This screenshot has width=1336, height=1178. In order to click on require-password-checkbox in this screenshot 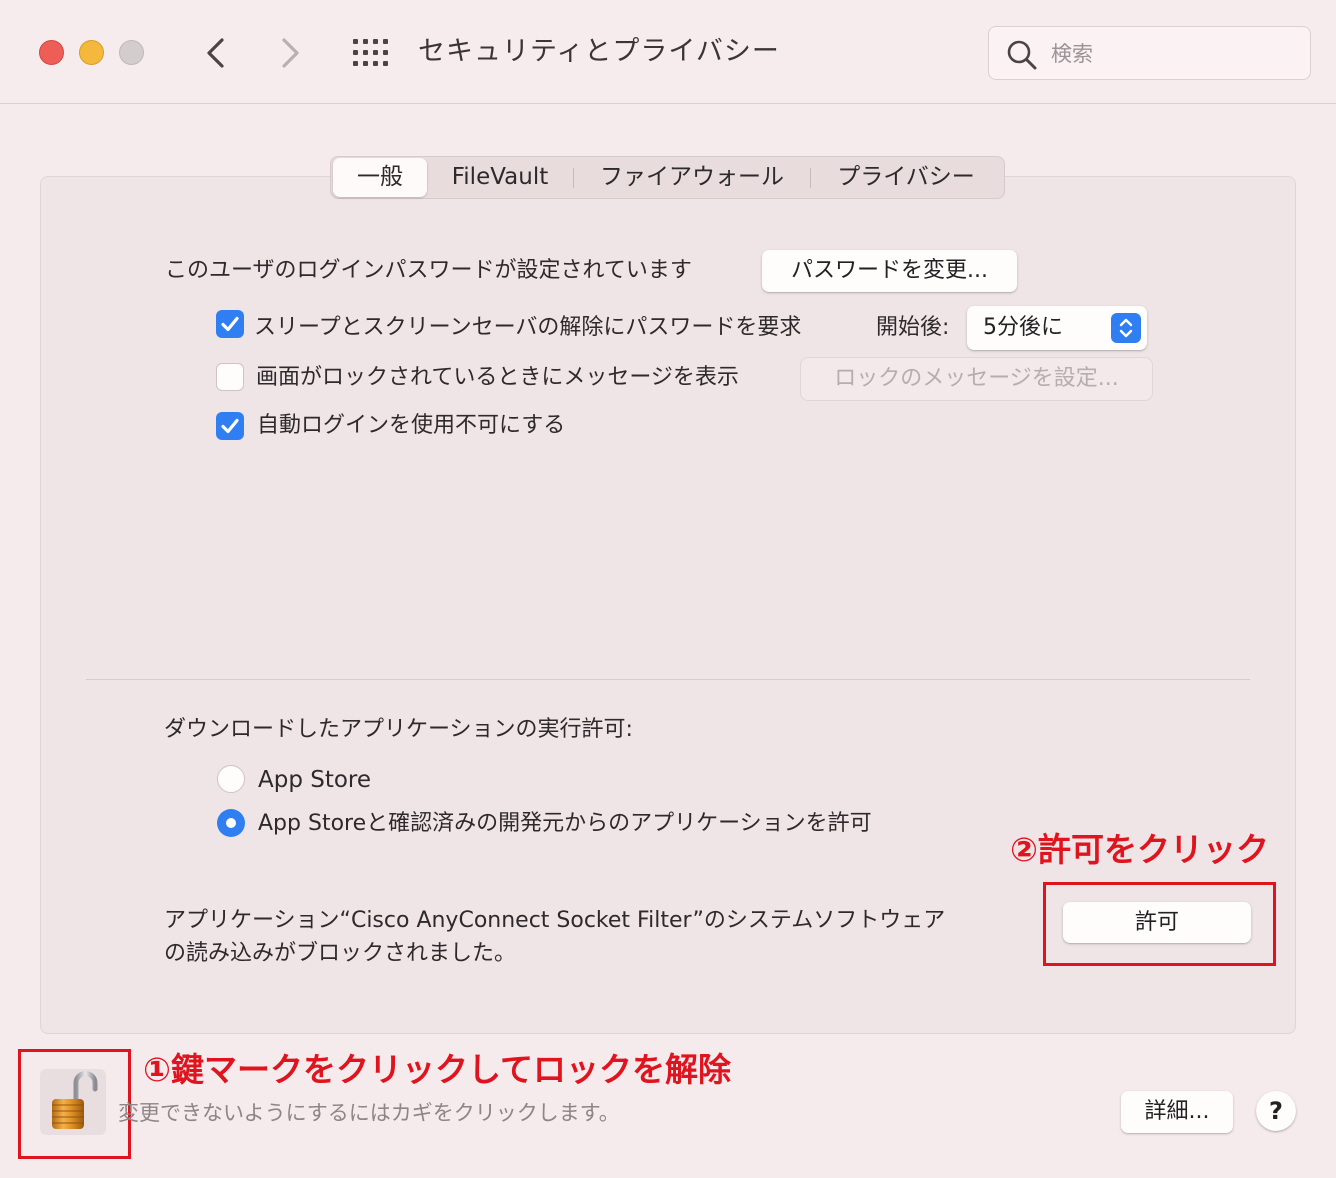, I will do `click(230, 324)`.